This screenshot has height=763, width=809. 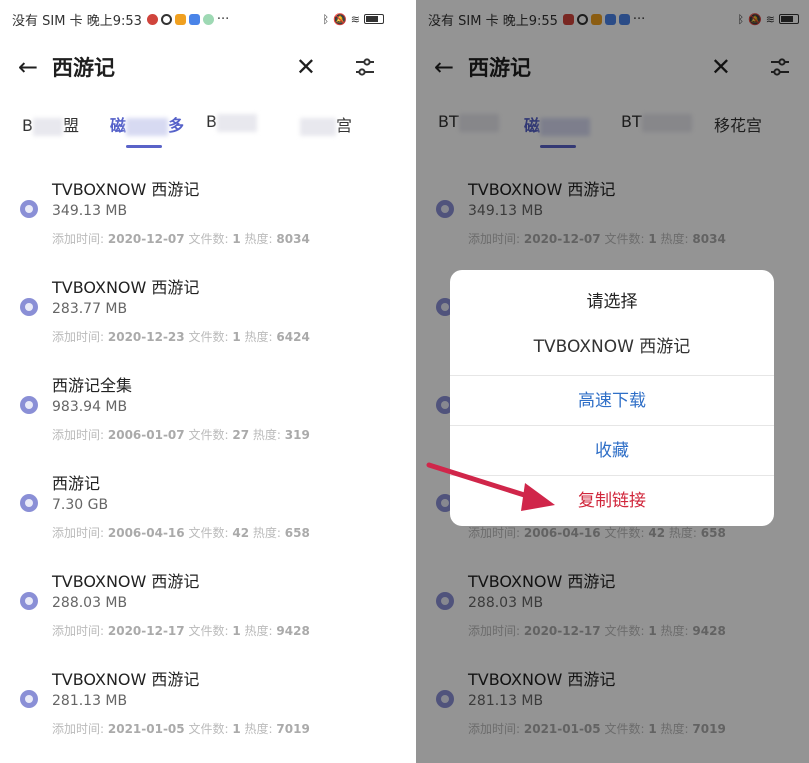 What do you see at coordinates (90, 603) in the screenshot?
I see `item-size: 288.03 MB` at bounding box center [90, 603].